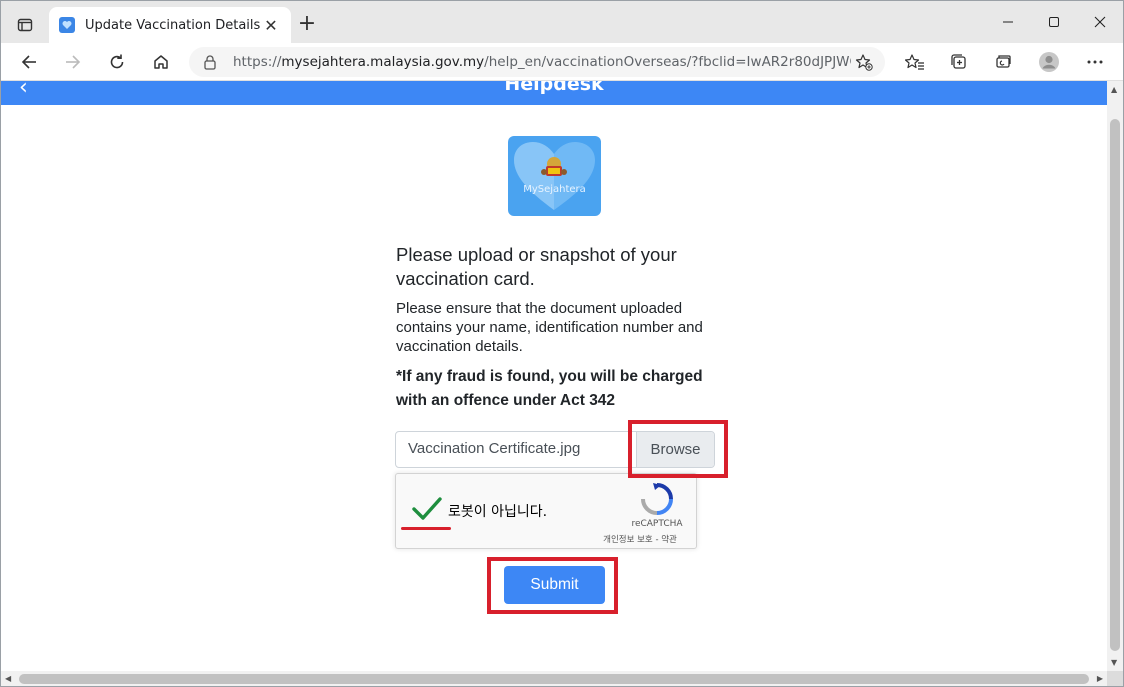 This screenshot has height=687, width=1124. I want to click on checkmark-icon, so click(427, 508).